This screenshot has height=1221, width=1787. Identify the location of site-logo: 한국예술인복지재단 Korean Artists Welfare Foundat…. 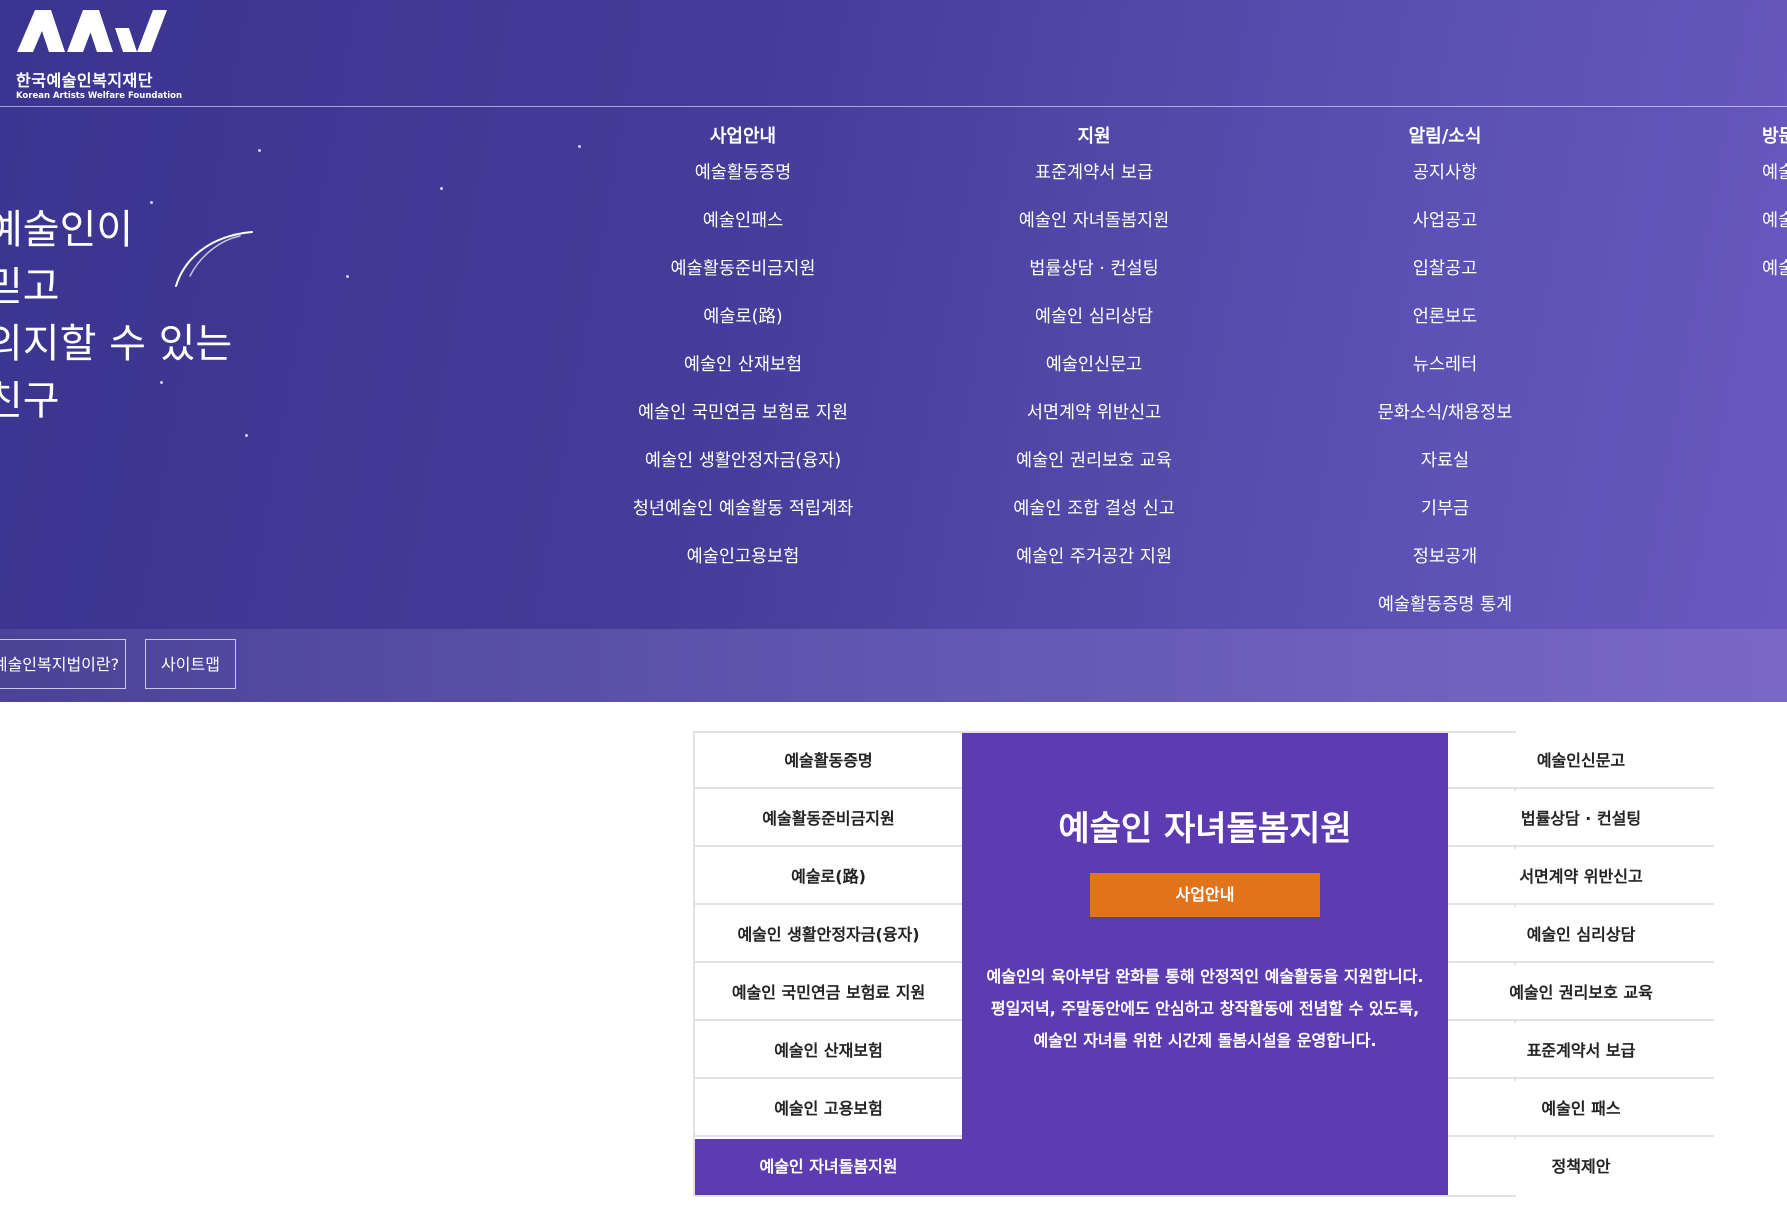
(98, 54).